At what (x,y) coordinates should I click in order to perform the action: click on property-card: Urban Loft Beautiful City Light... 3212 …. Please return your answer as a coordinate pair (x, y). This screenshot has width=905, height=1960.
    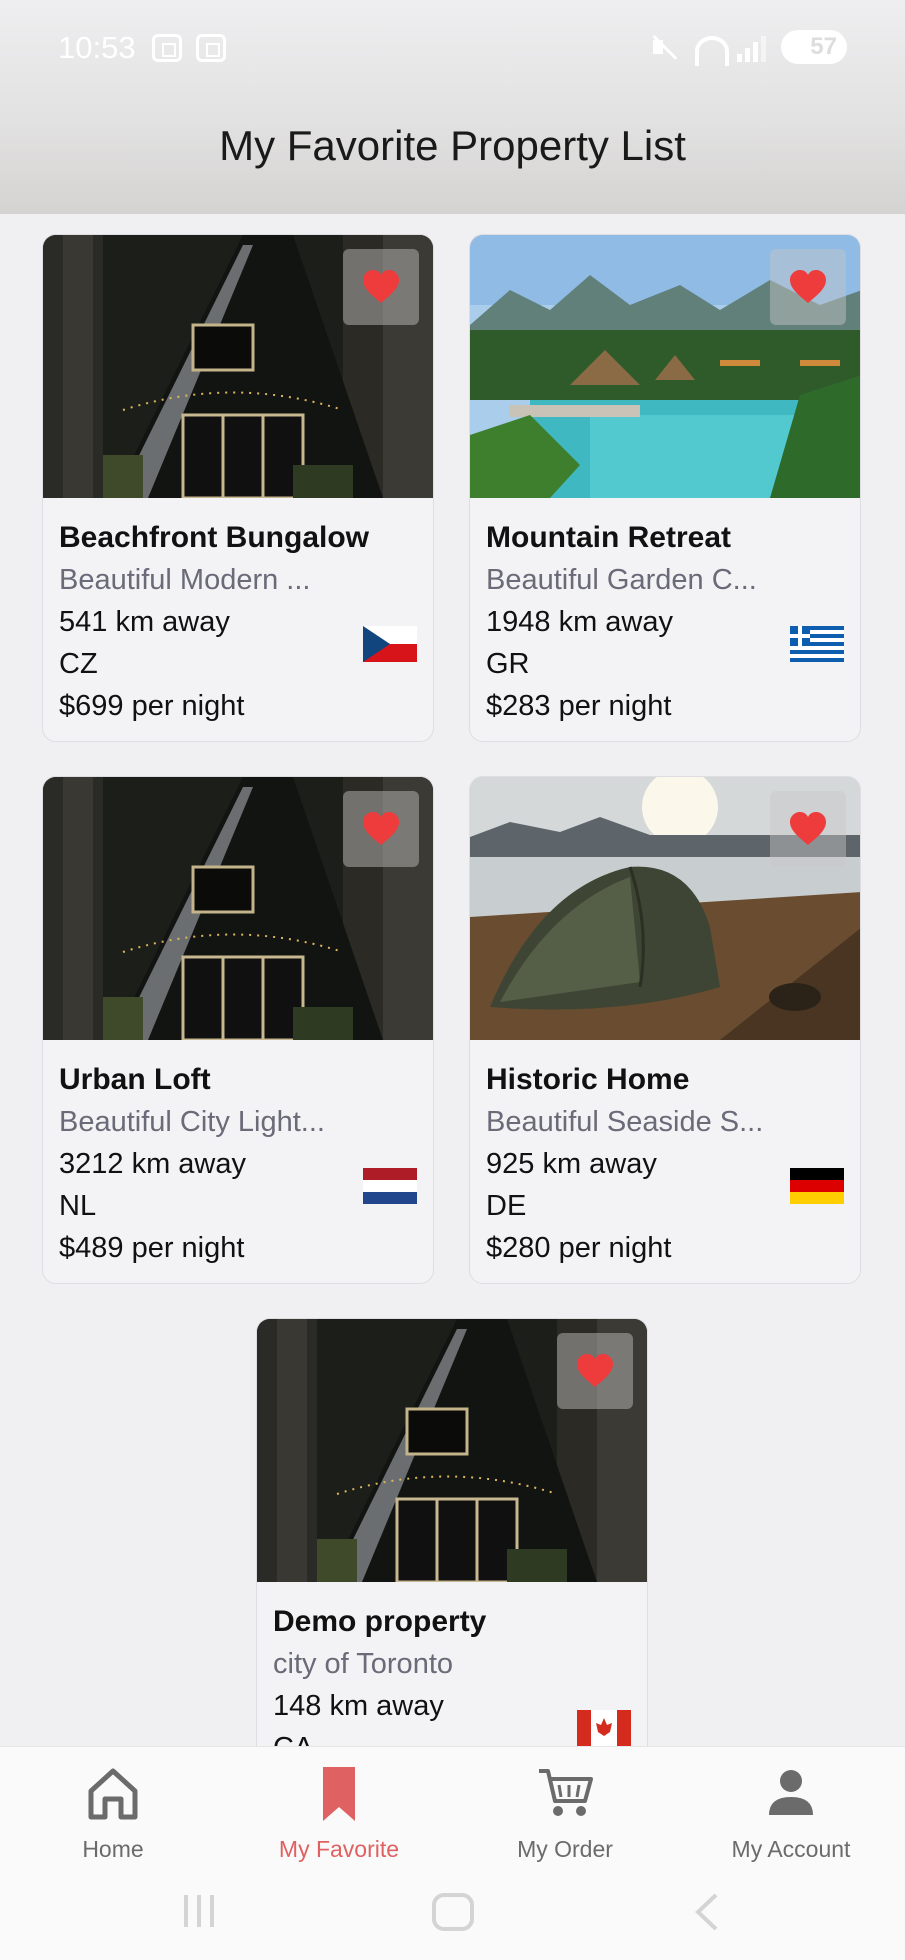
    Looking at the image, I should click on (238, 1030).